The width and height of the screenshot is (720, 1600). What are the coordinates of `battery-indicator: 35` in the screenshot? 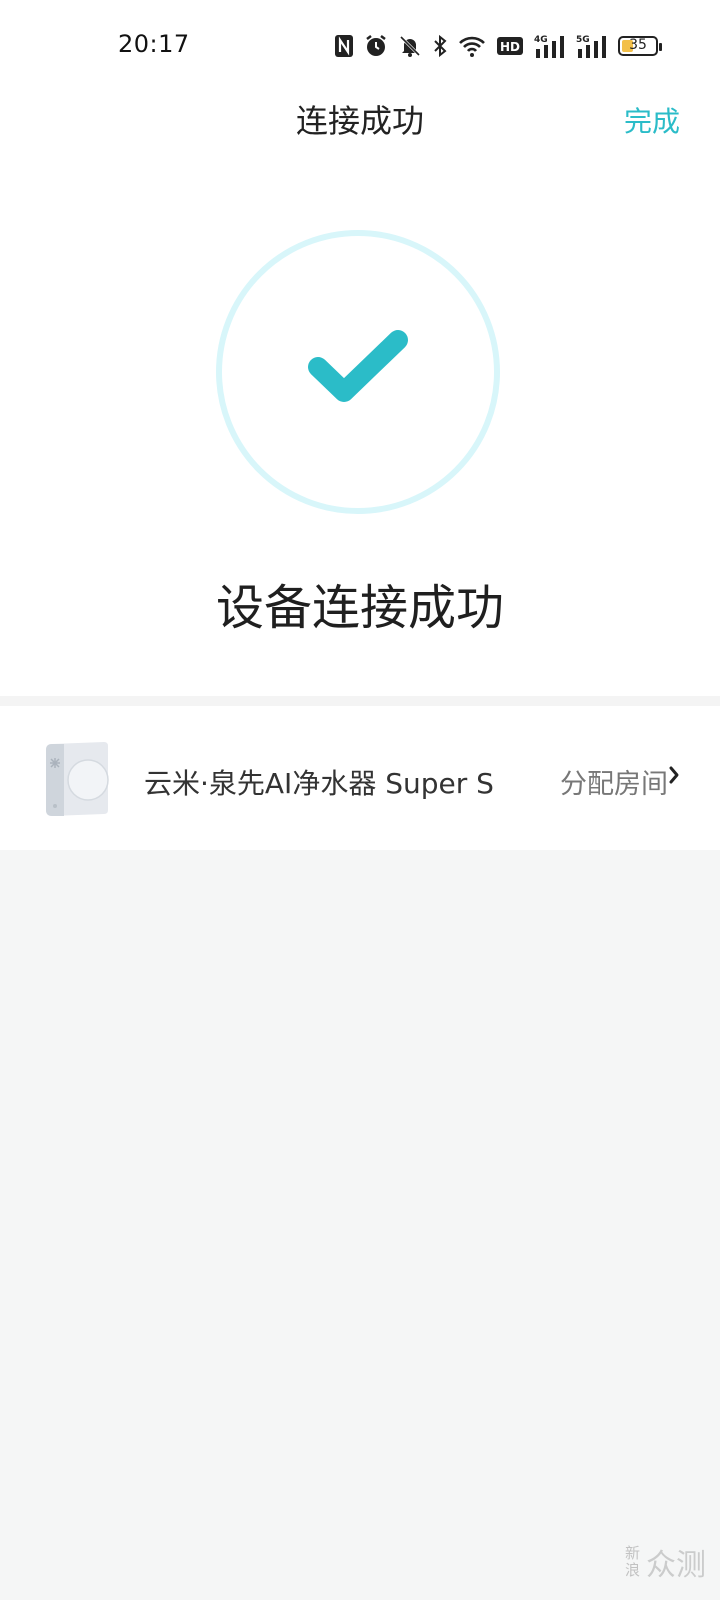 It's located at (640, 46).